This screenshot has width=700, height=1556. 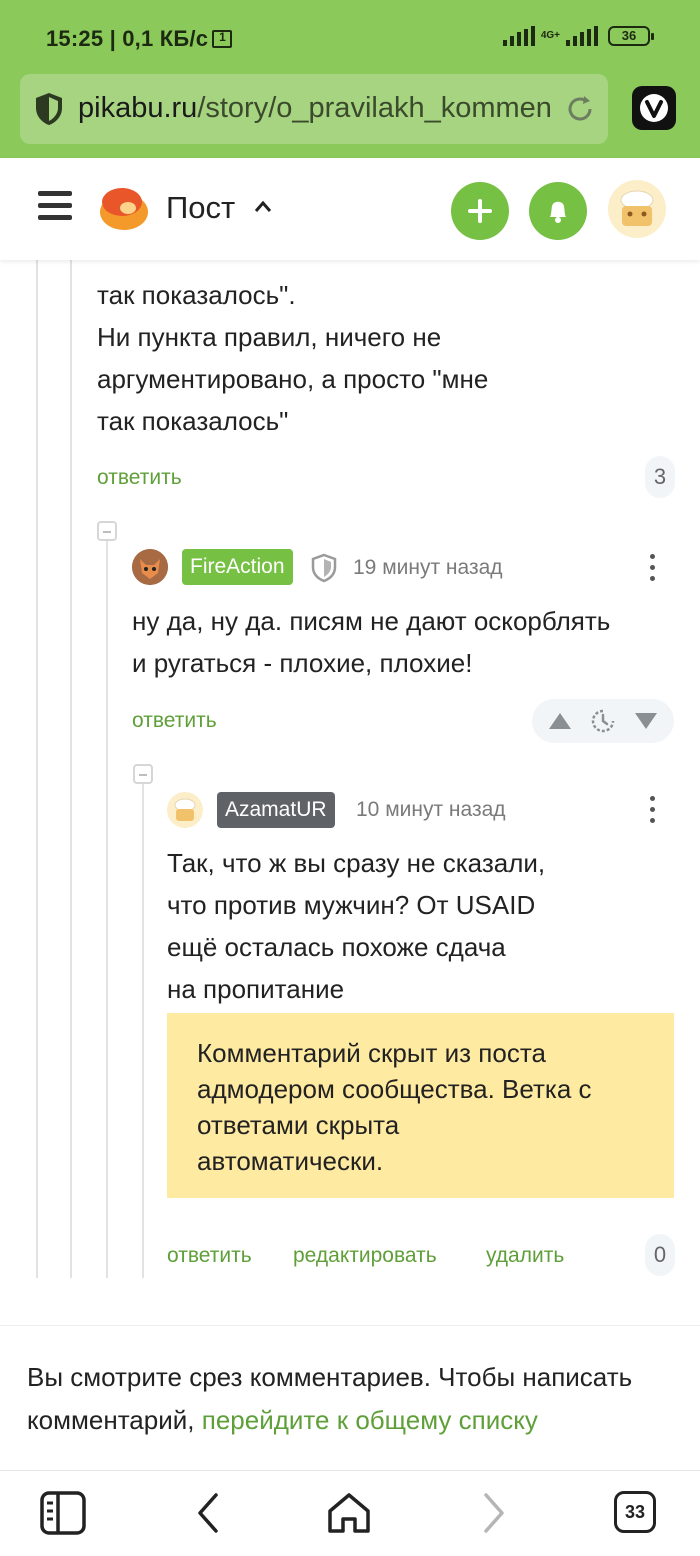 I want to click on bell-icon, so click(x=558, y=212).